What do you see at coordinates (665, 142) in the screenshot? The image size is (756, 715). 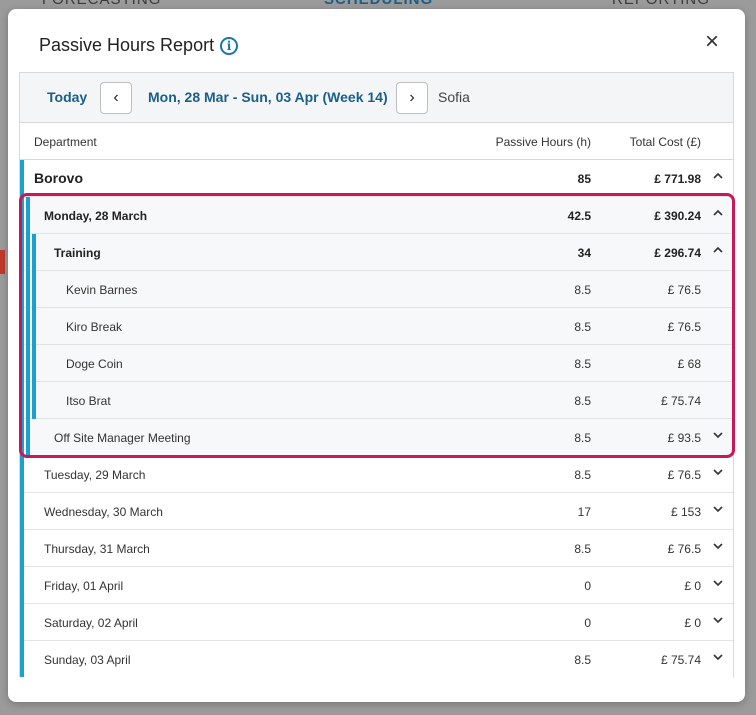 I see `column-header-total-cost: Total Cost (£)` at bounding box center [665, 142].